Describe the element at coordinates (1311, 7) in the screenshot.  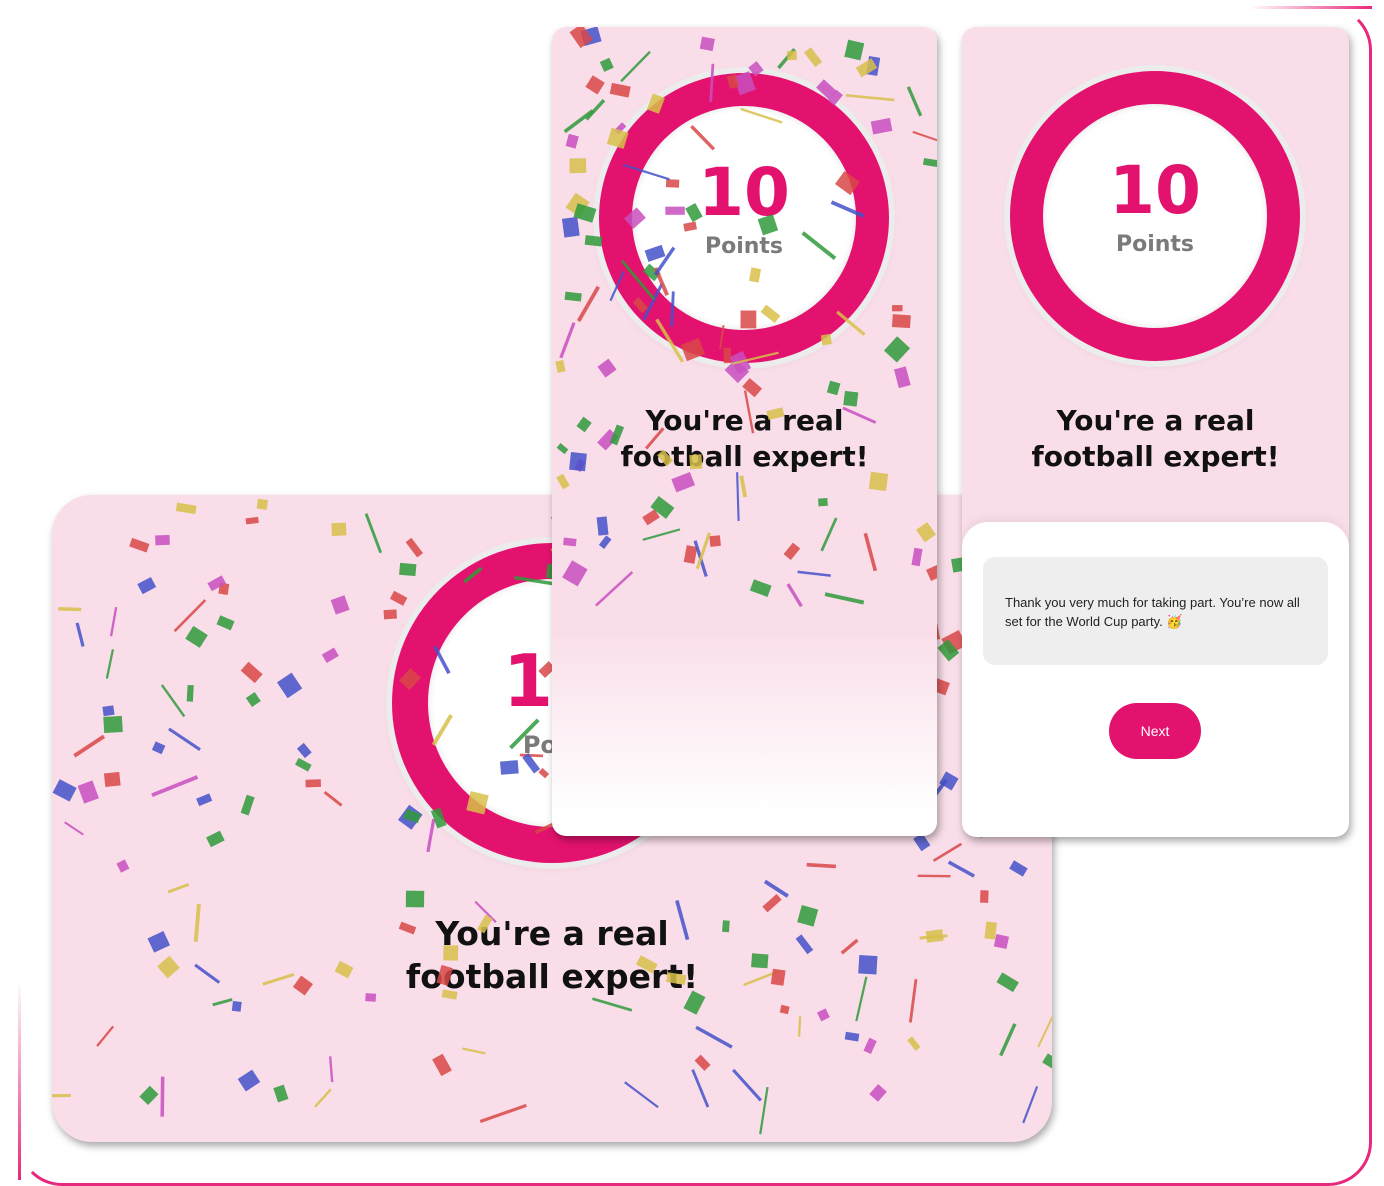
I see `decorative-frame-top` at that location.